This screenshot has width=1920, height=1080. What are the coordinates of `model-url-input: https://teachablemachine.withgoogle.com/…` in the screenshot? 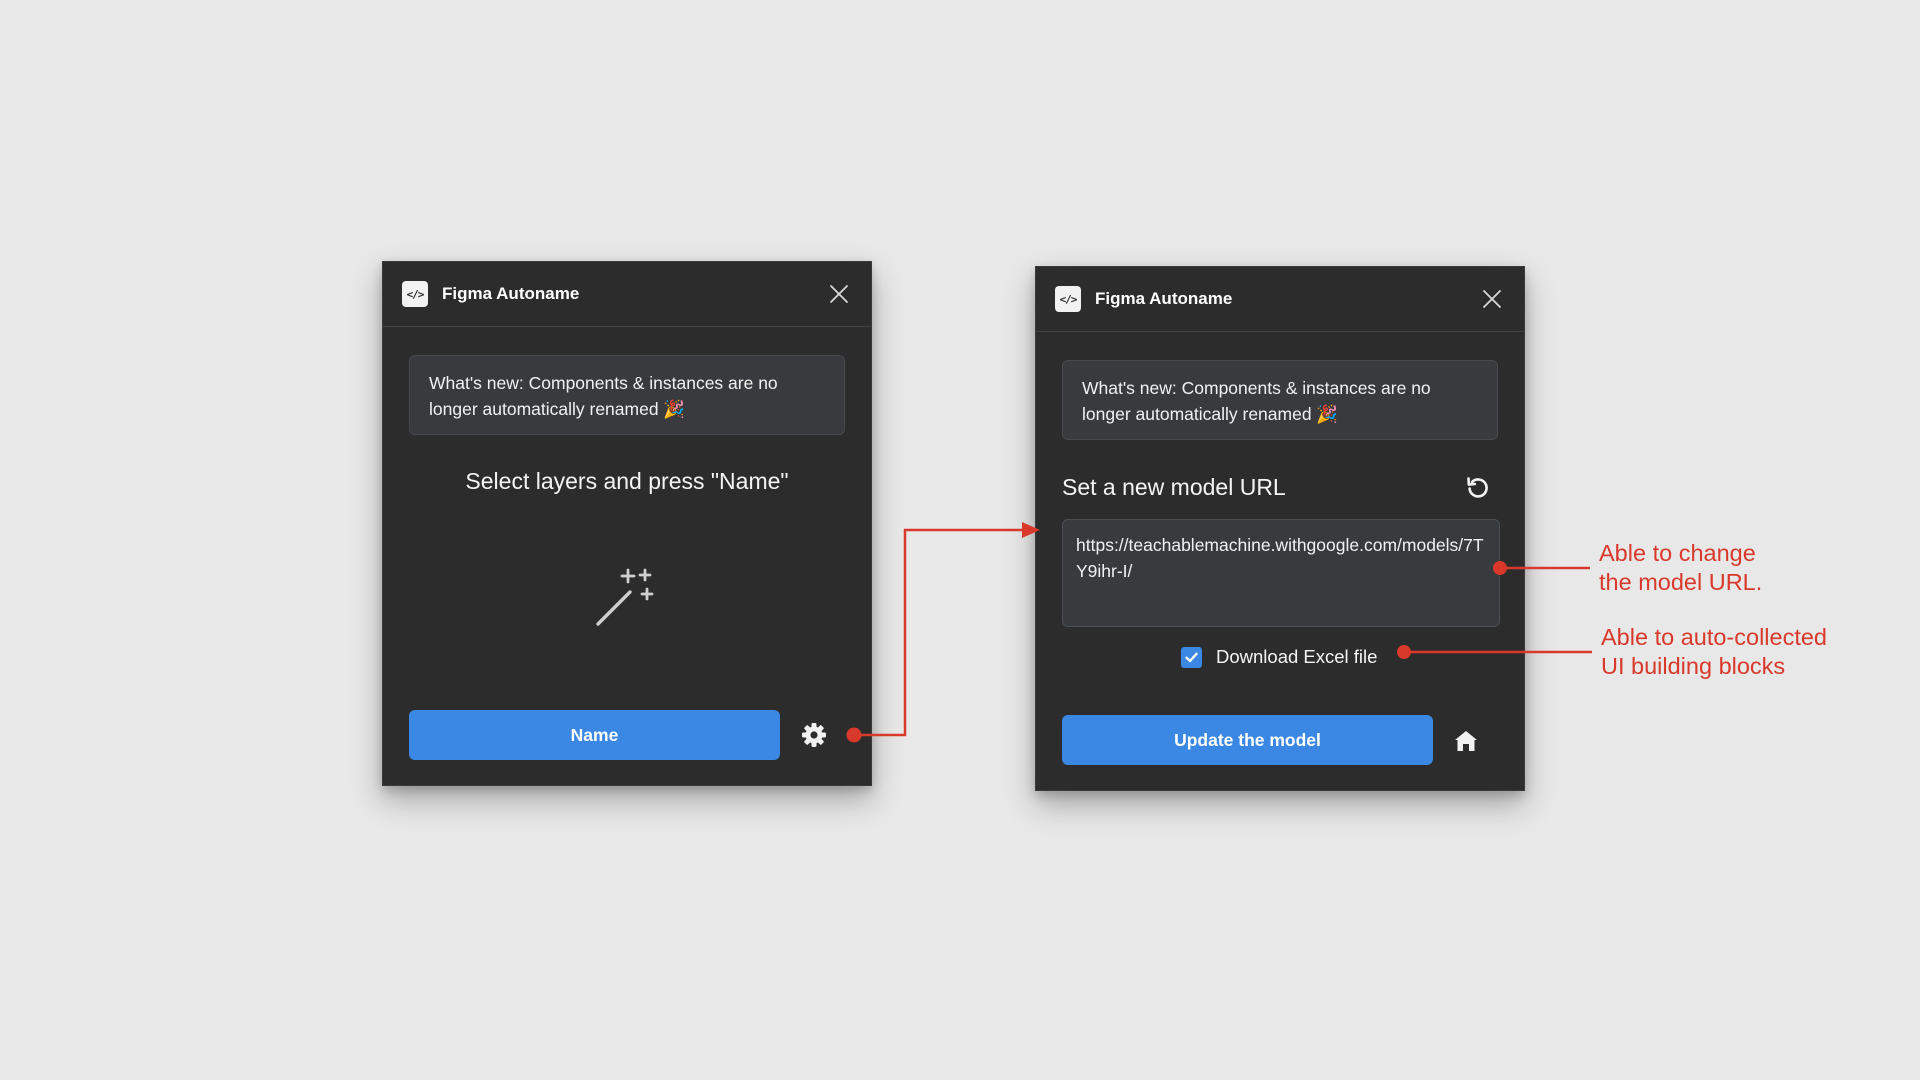 It's located at (1281, 573).